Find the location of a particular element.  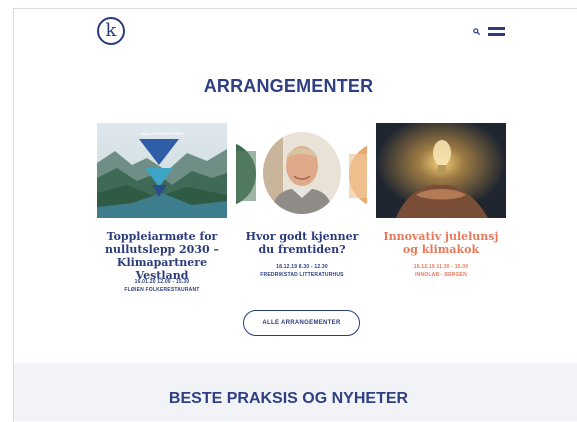

menu-icon is located at coordinates (496, 32).